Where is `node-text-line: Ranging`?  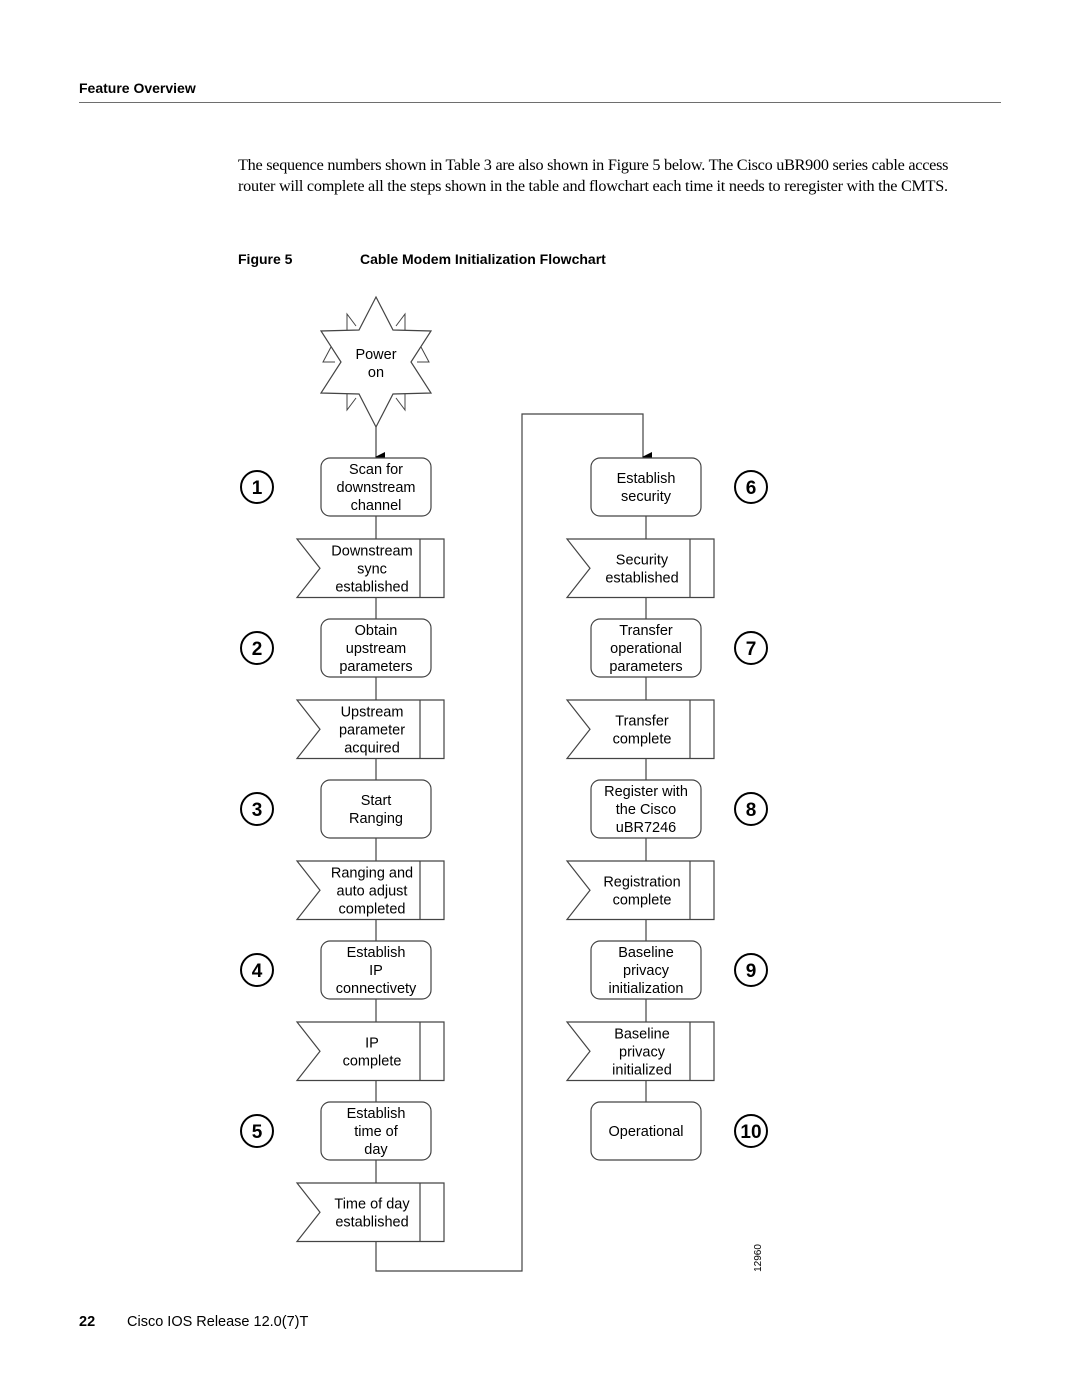
node-text-line: Ranging is located at coordinates (376, 819).